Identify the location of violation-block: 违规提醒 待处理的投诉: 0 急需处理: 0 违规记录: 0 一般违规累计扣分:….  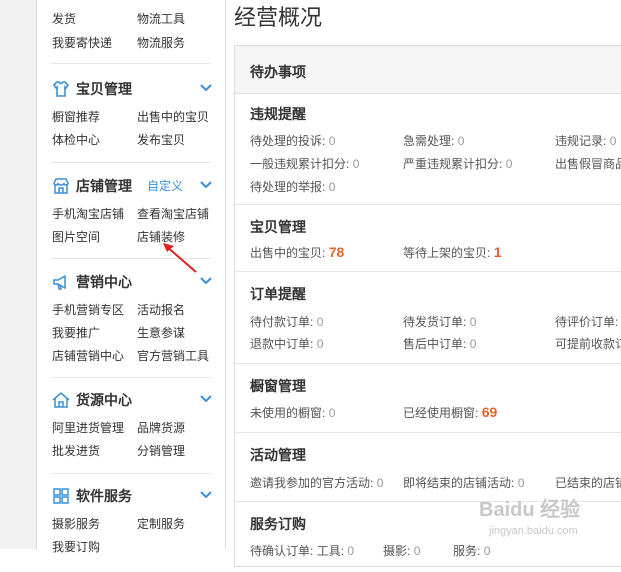
(428, 149).